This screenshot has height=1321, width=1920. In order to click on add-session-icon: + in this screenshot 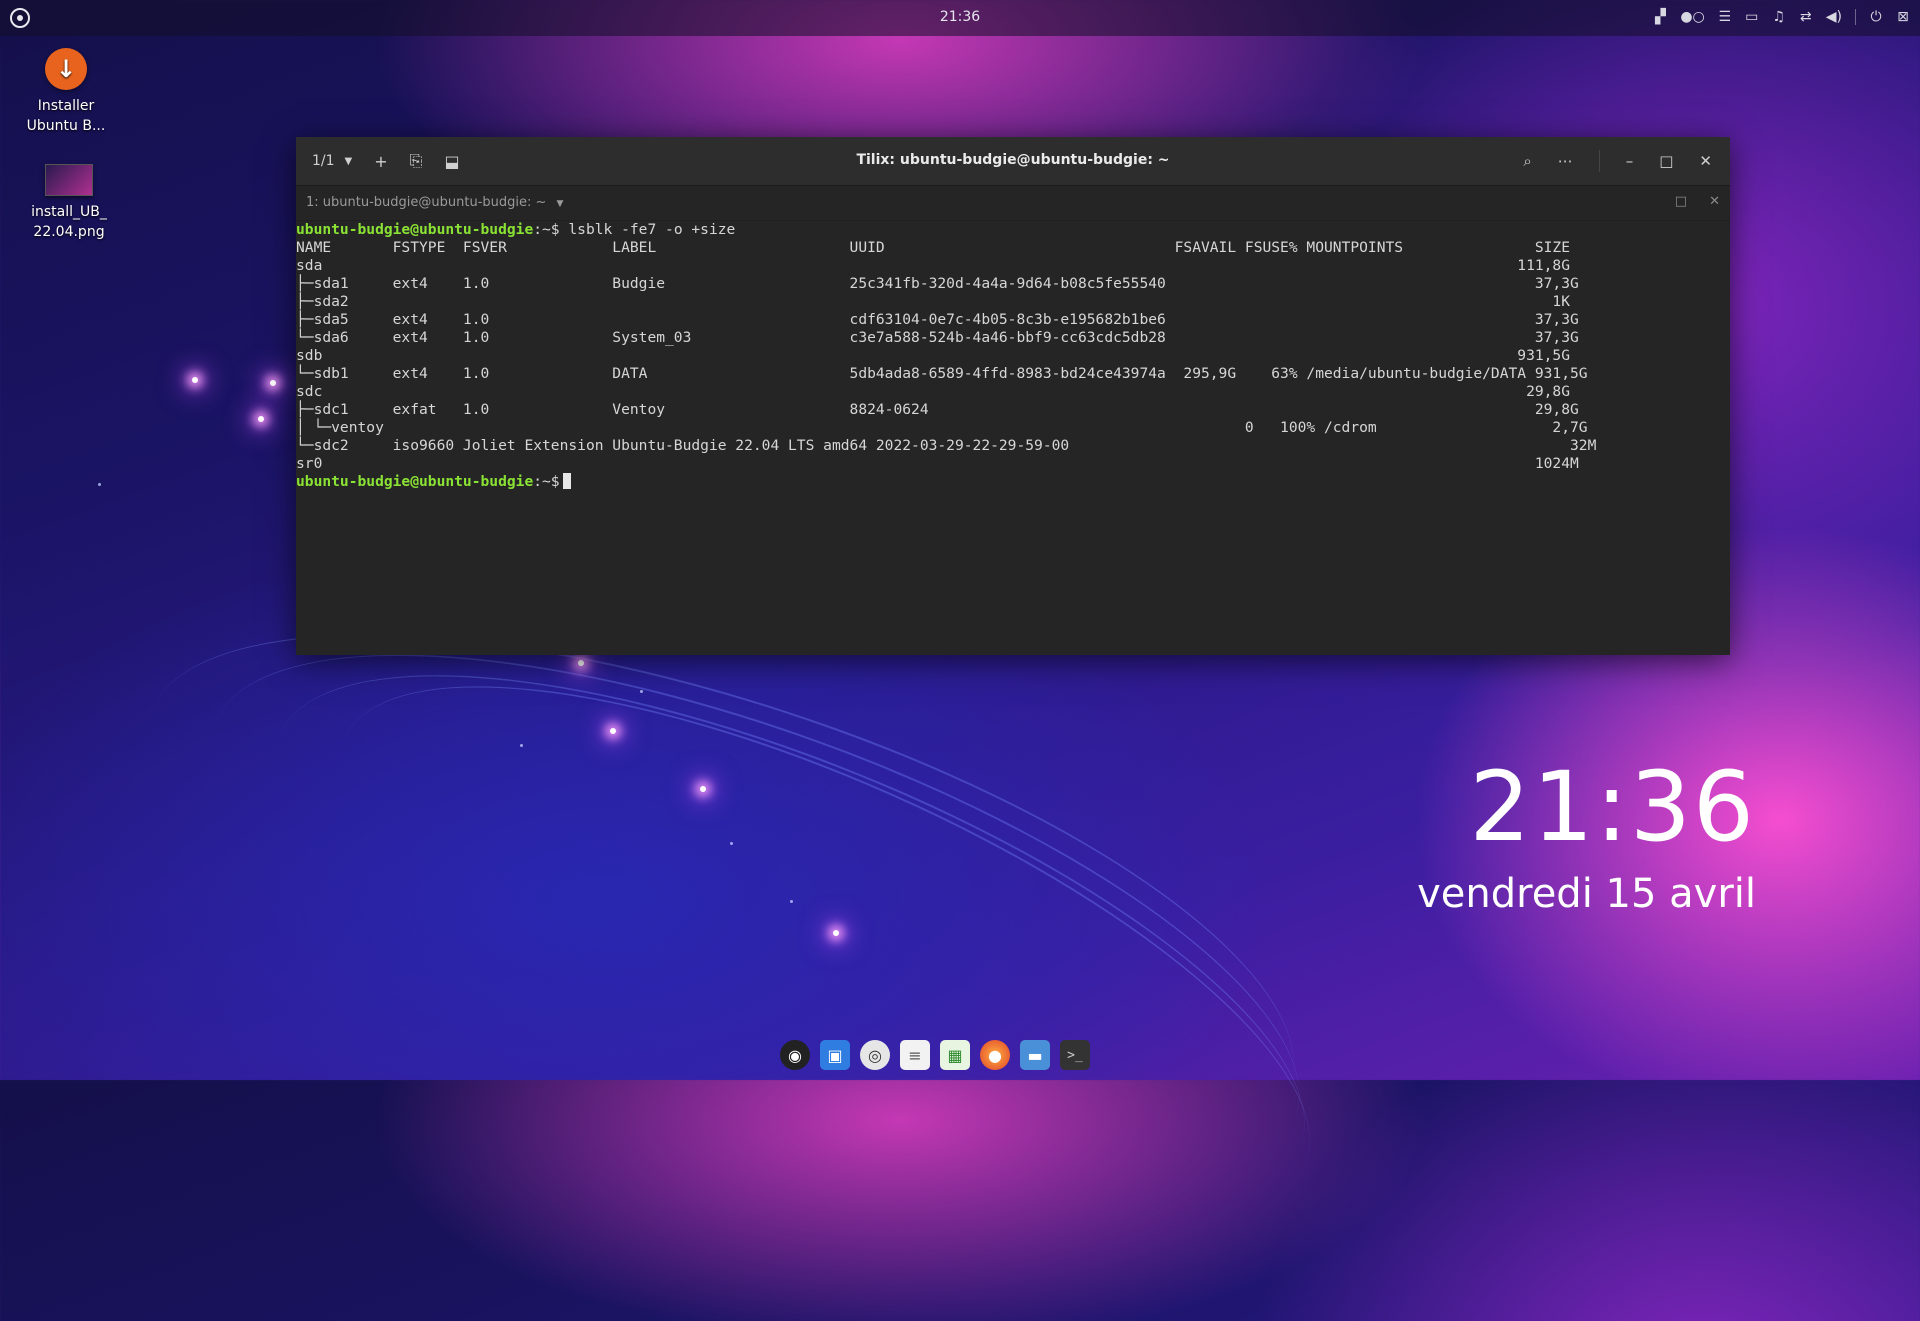, I will do `click(380, 161)`.